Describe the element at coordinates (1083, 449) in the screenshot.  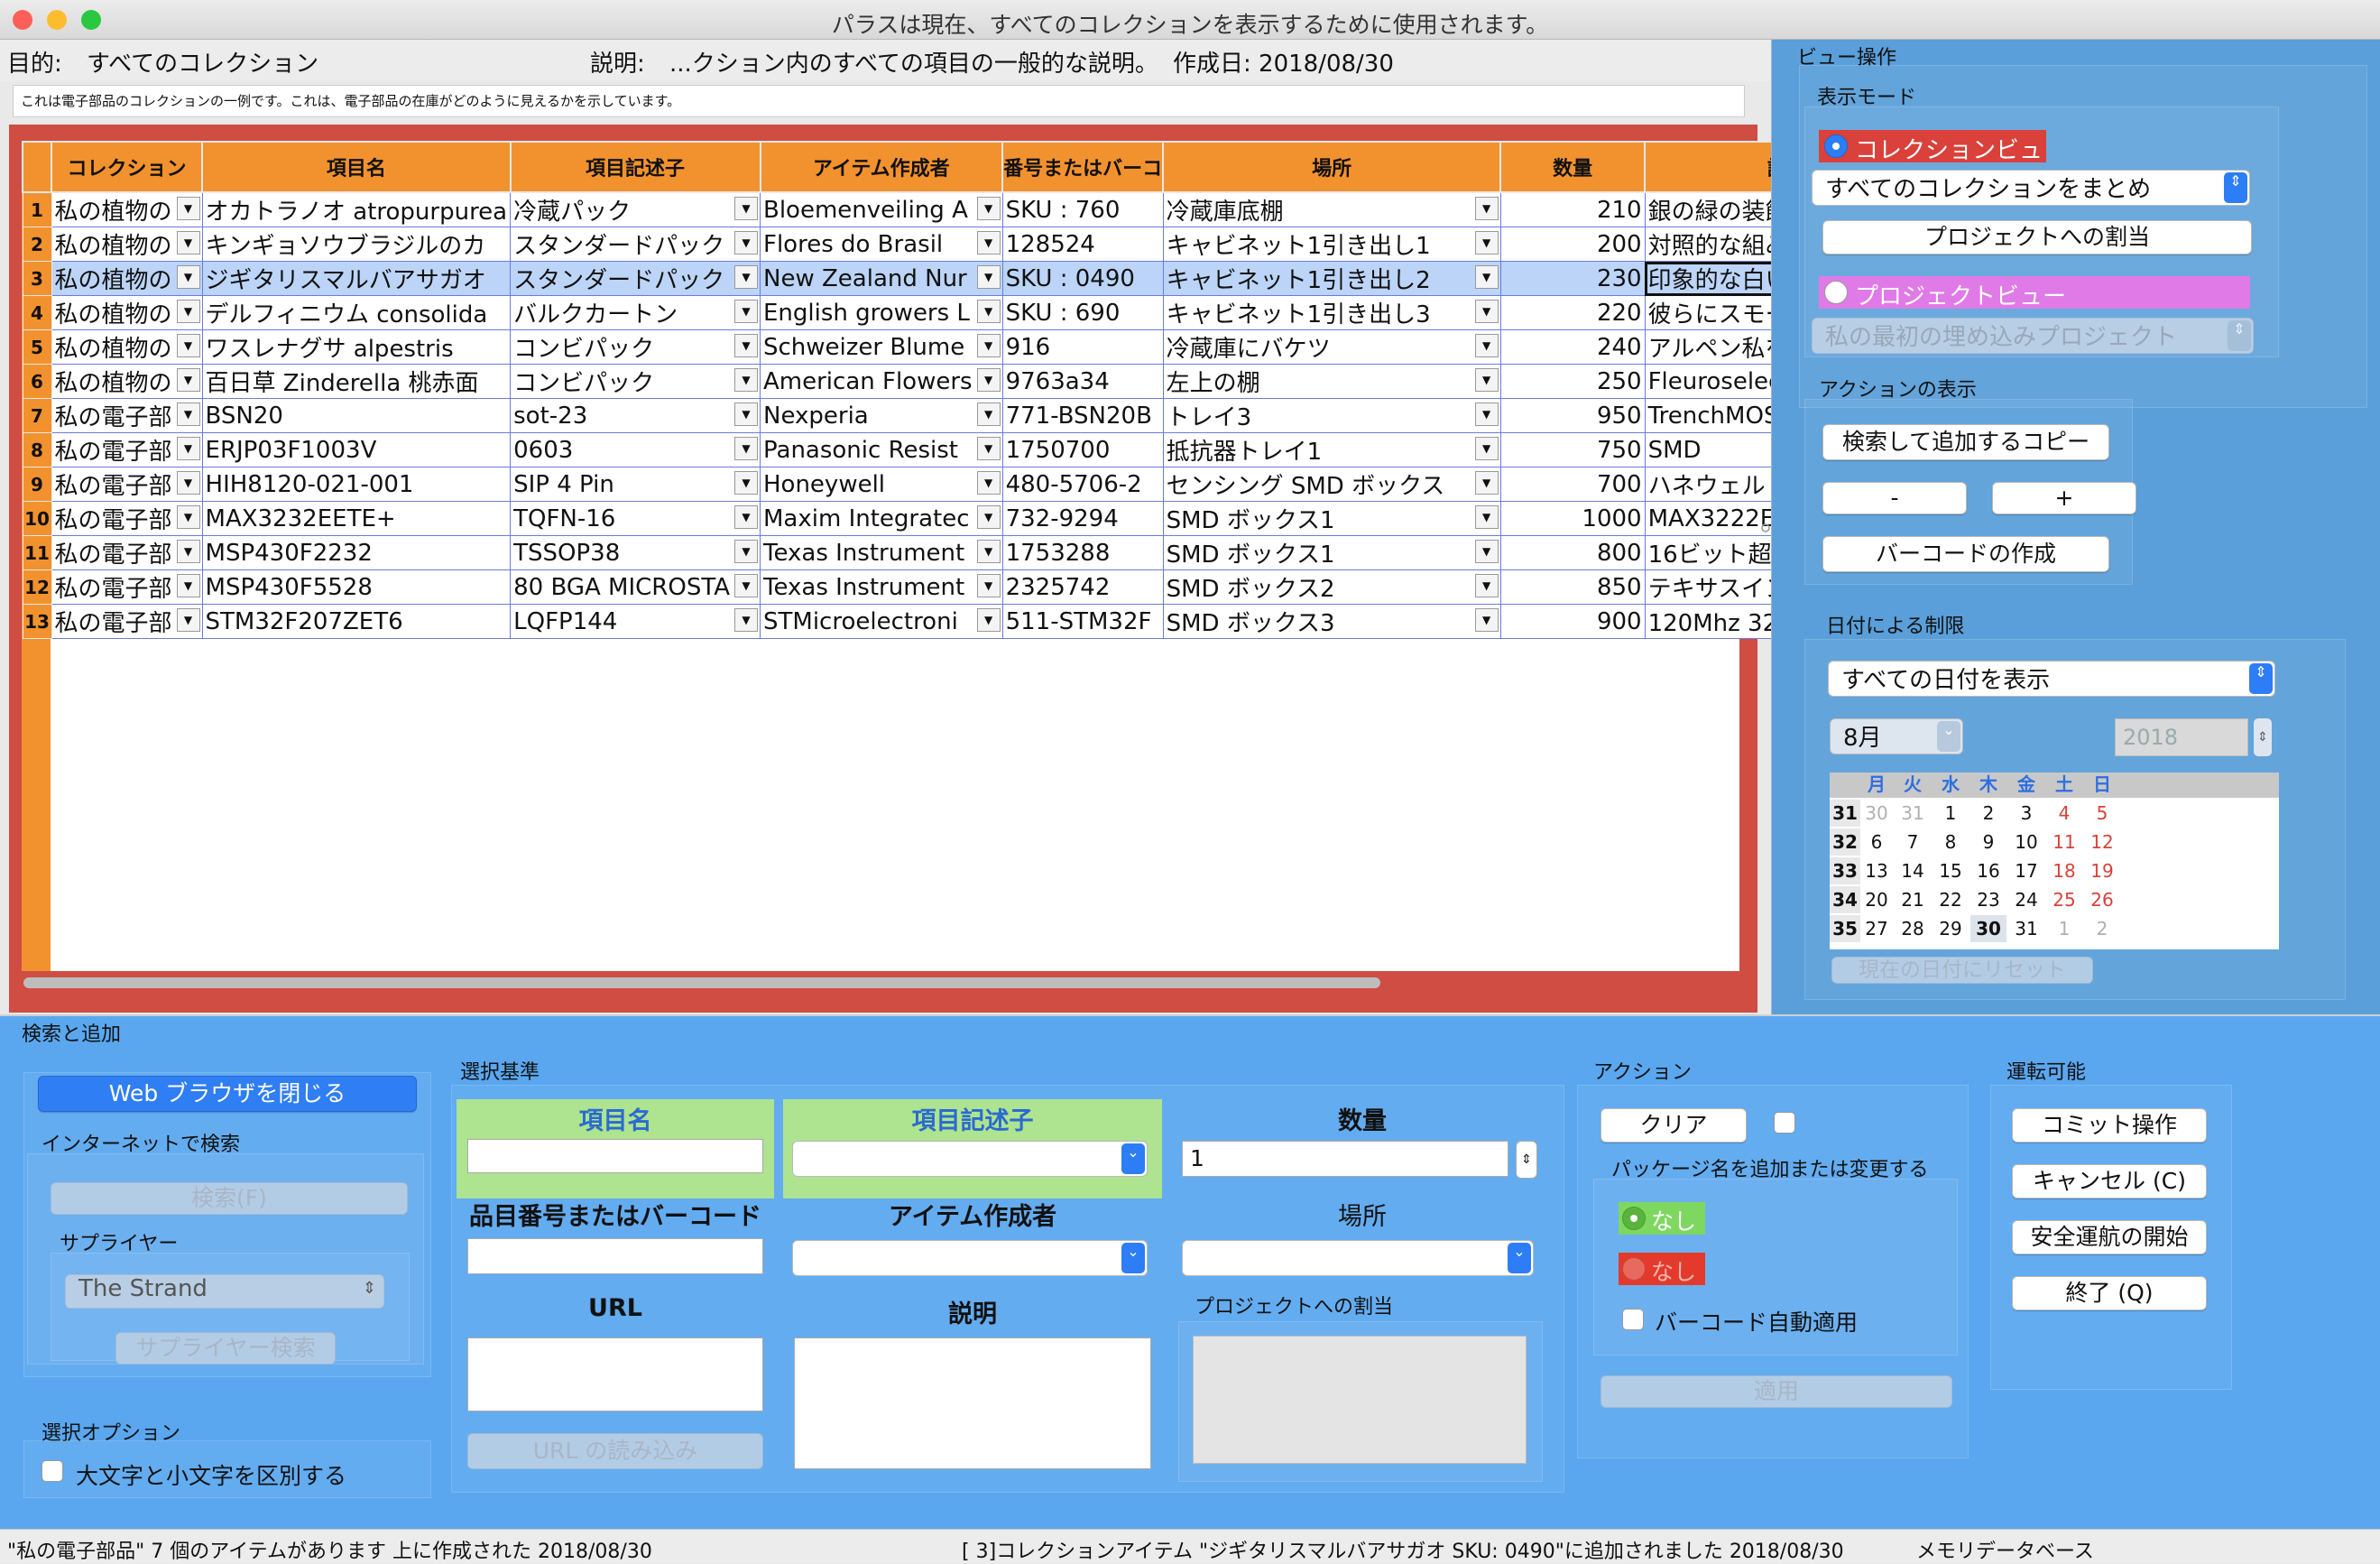
I see `table-cell-code: 1750700` at that location.